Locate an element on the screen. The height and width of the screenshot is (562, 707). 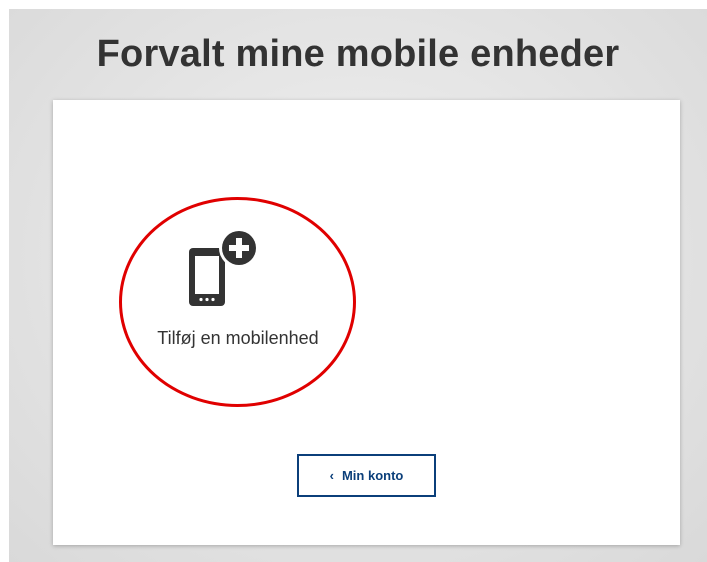
my-account-button: ‹ Min konto is located at coordinates (366, 475).